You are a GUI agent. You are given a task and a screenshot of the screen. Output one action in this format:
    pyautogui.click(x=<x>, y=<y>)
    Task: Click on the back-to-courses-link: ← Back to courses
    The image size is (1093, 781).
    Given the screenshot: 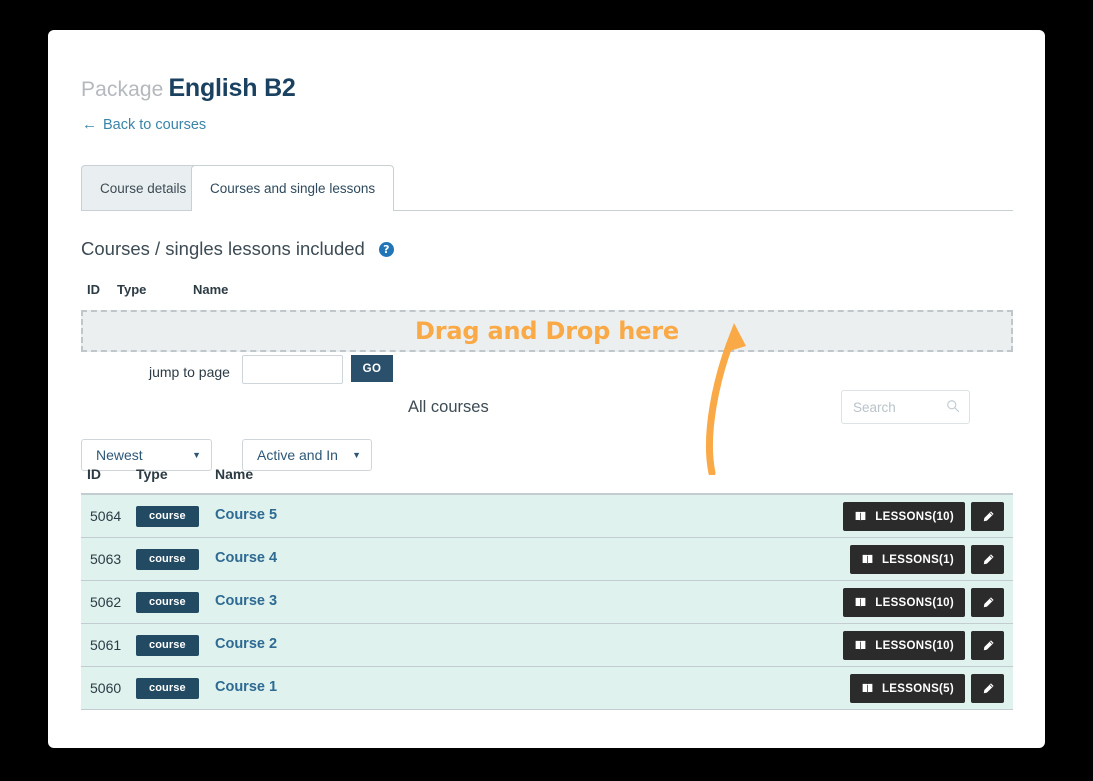 What is the action you would take?
    pyautogui.click(x=144, y=124)
    